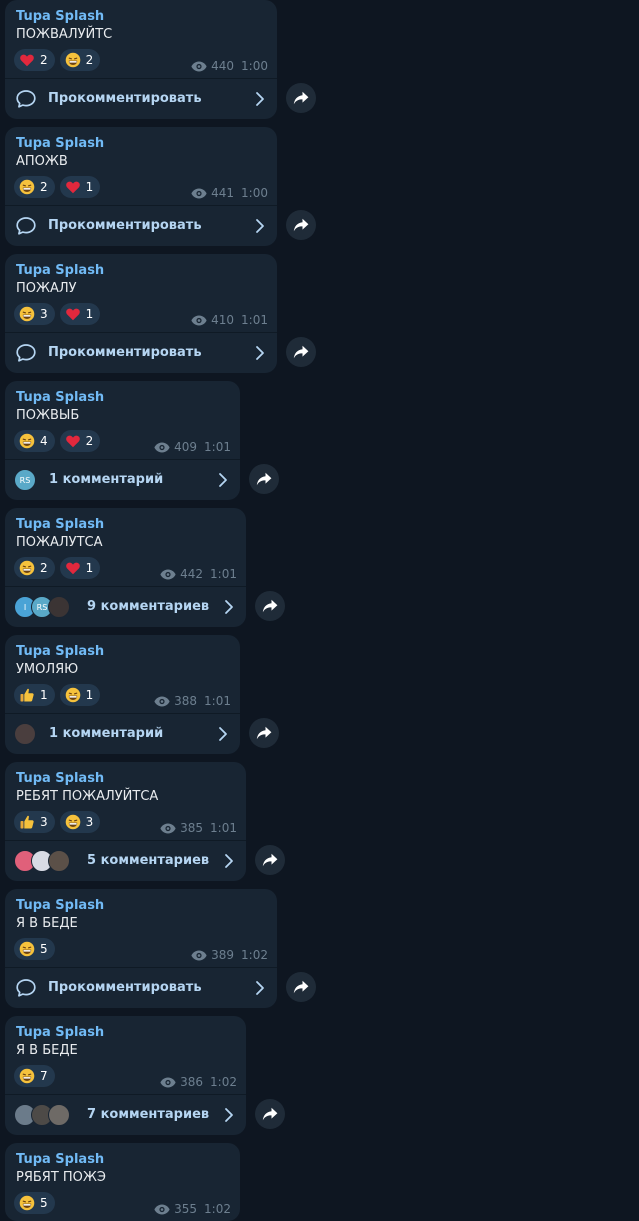  I want to click on message: Tupa Splash УМОЛЯЮ 1 1 388 1:01 1 комментарий, so click(150, 694).